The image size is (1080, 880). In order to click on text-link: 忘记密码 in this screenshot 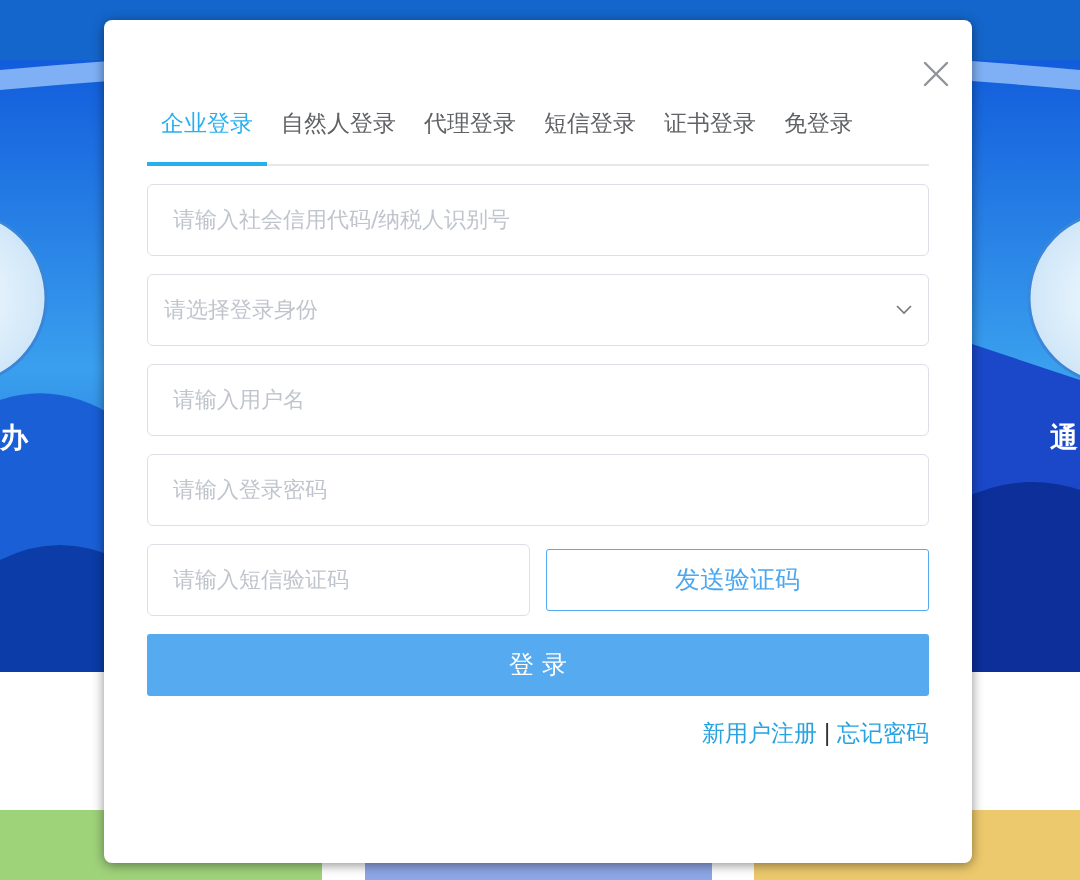, I will do `click(883, 733)`.